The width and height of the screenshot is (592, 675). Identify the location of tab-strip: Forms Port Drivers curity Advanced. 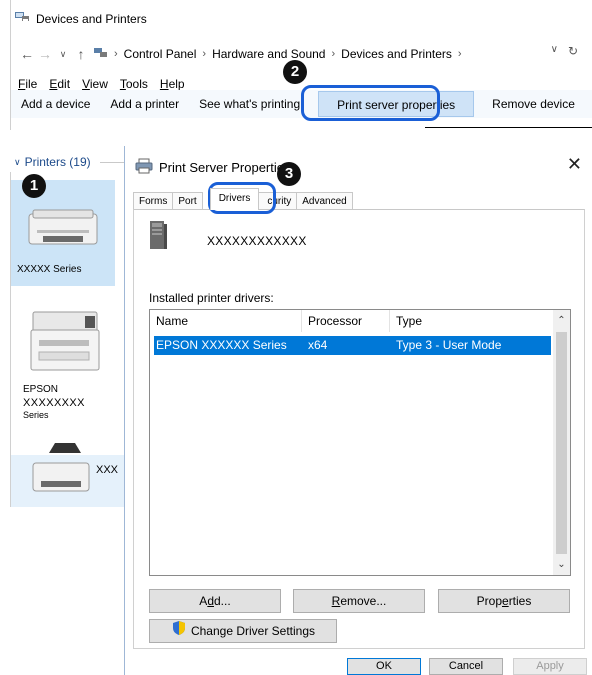
(243, 199).